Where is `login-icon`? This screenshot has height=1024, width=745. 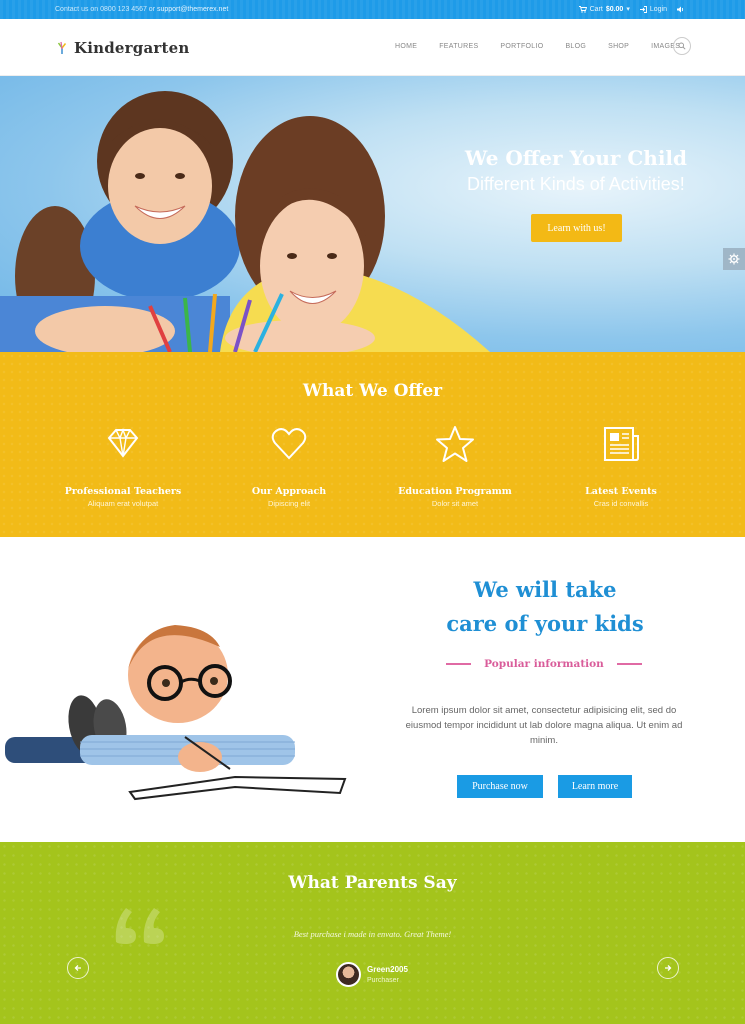
login-icon is located at coordinates (643, 9).